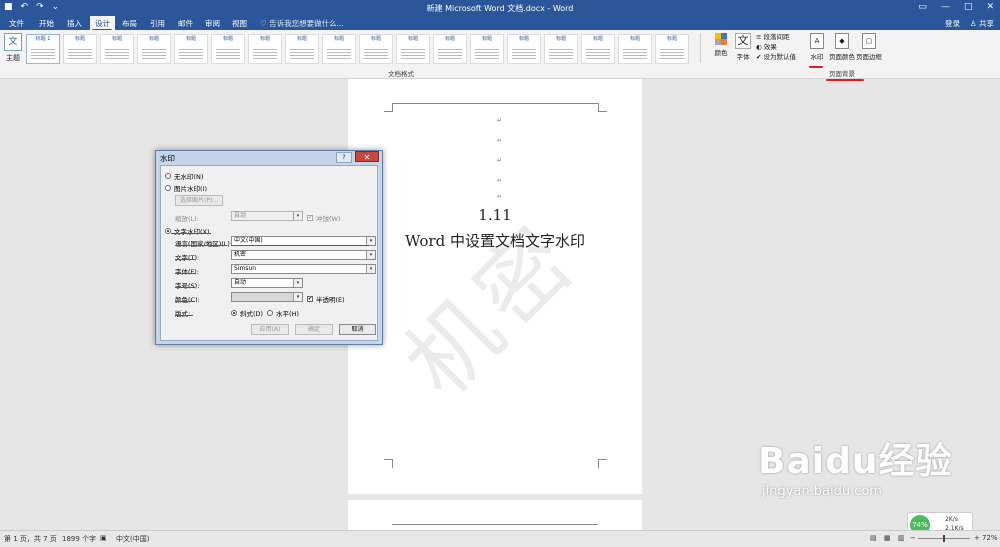  Describe the element at coordinates (270, 329) in the screenshot. I see `apply-button: 应用(A)` at that location.